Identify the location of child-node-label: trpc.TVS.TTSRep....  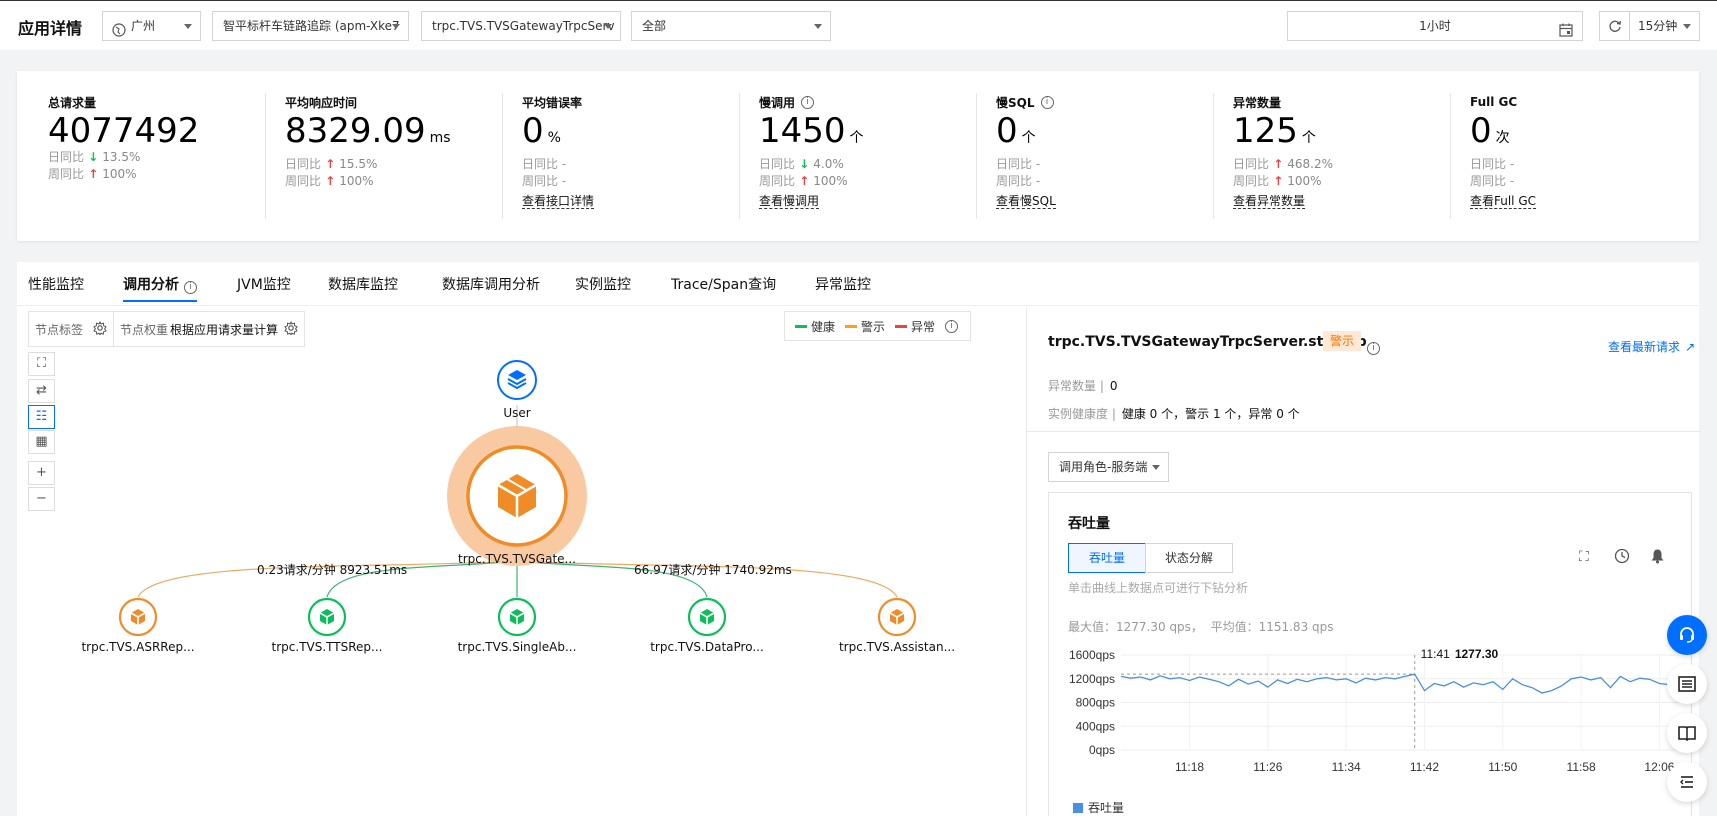
(327, 647).